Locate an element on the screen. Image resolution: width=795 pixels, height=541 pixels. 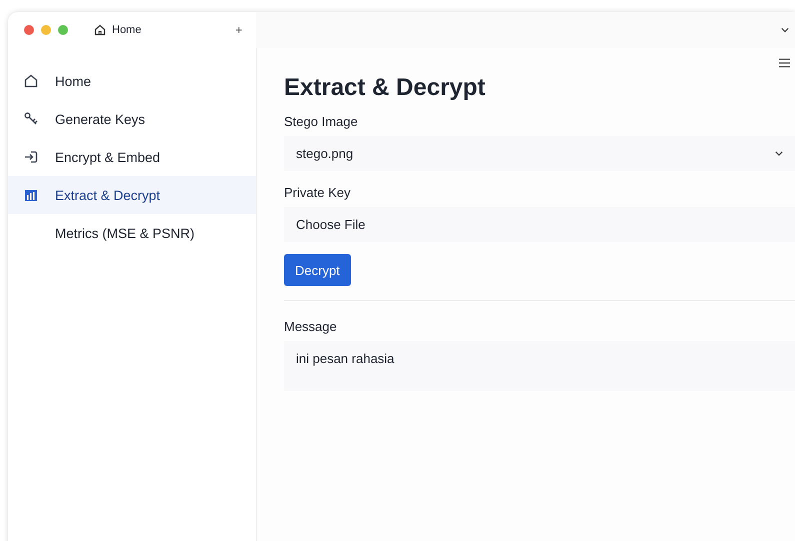
stego-image-dropdown: stego.png is located at coordinates (539, 153).